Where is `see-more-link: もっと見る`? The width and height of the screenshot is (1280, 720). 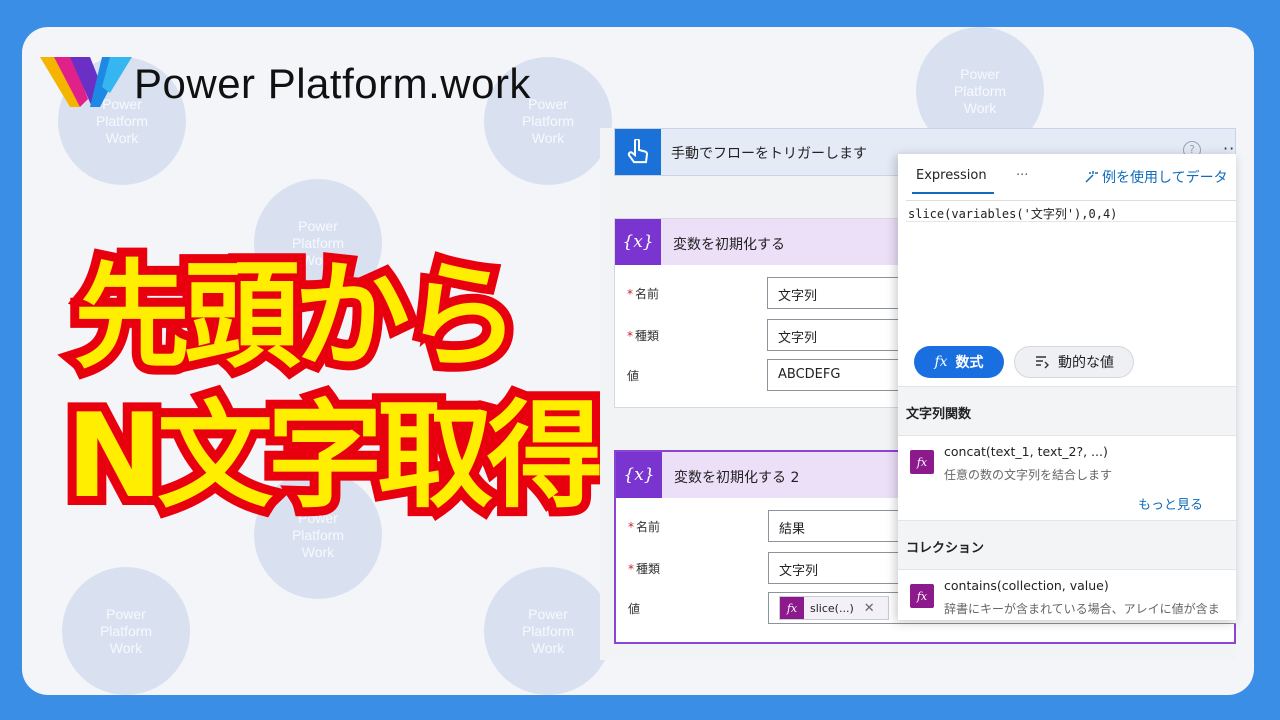
see-more-link: もっと見る is located at coordinates (1170, 503).